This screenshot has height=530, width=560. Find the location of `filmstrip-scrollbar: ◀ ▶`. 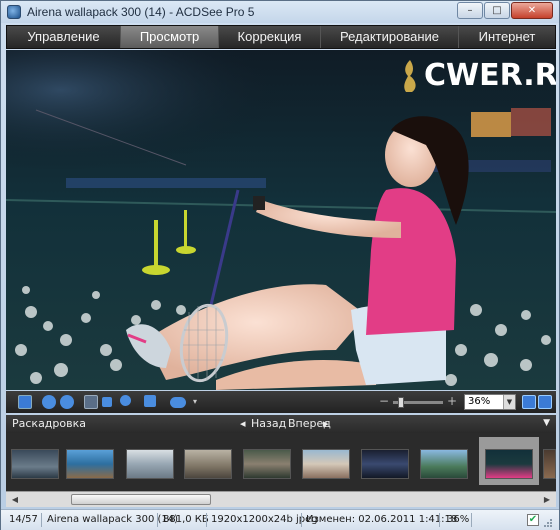

filmstrip-scrollbar: ◀ ▶ is located at coordinates (281, 499).